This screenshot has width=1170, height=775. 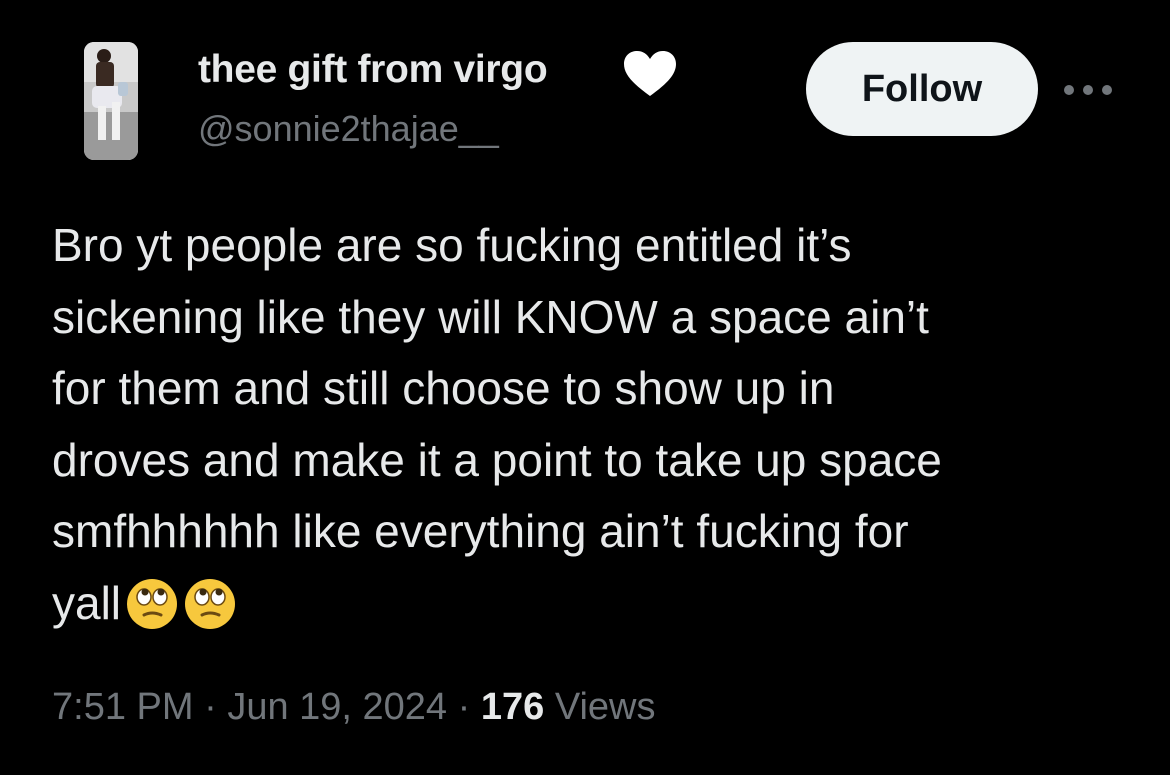 I want to click on follow-button: Follow, so click(x=922, y=89).